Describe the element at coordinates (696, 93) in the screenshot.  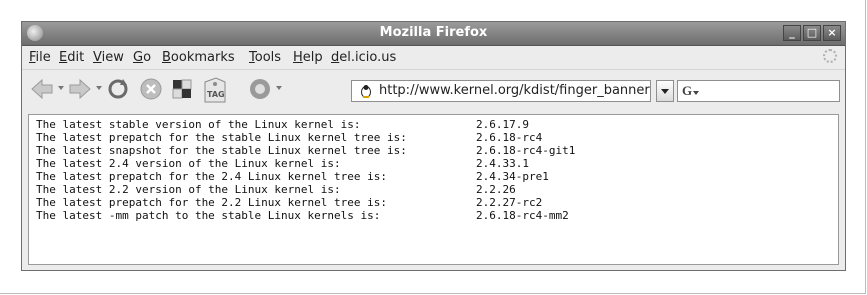
I see `search-engine-dropdown-icon` at that location.